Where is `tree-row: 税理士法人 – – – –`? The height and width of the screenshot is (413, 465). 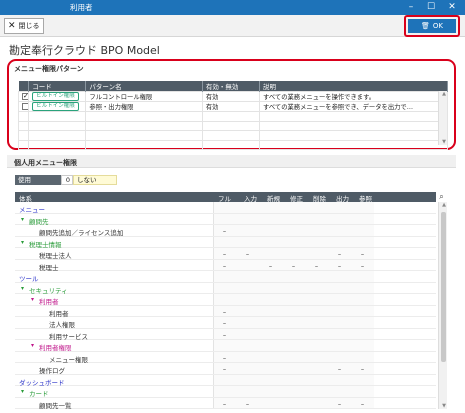 tree-row: 税理士法人 – – – – is located at coordinates (225, 254).